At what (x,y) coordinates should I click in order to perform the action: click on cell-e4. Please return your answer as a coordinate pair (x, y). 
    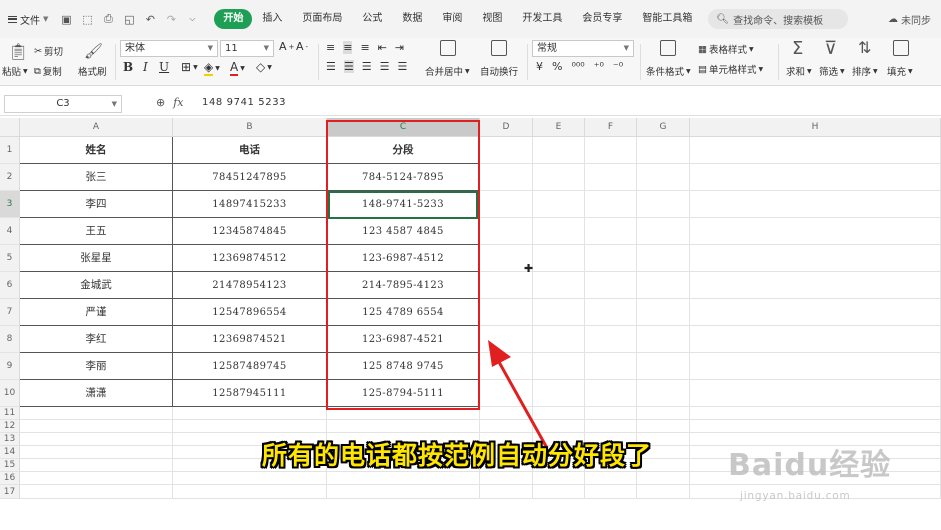
    Looking at the image, I should click on (559, 231).